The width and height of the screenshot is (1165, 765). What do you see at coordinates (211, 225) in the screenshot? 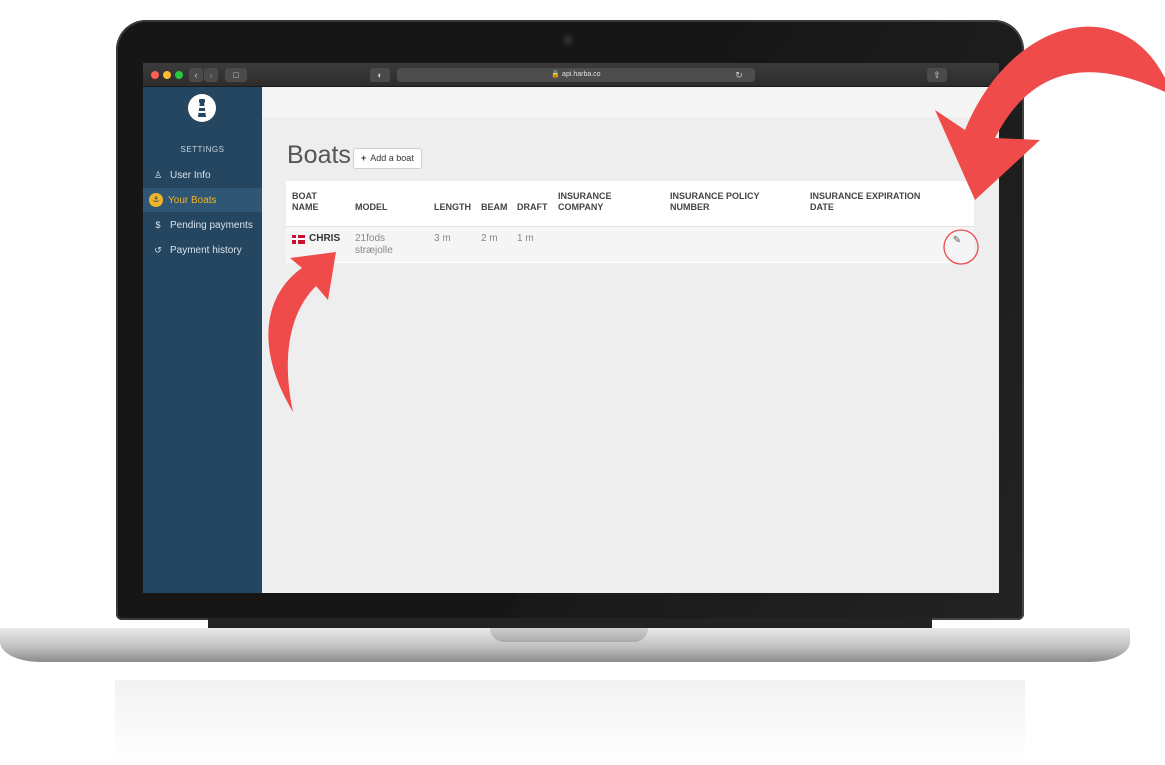
I see `sidebar-item-label: Pending payments` at bounding box center [211, 225].